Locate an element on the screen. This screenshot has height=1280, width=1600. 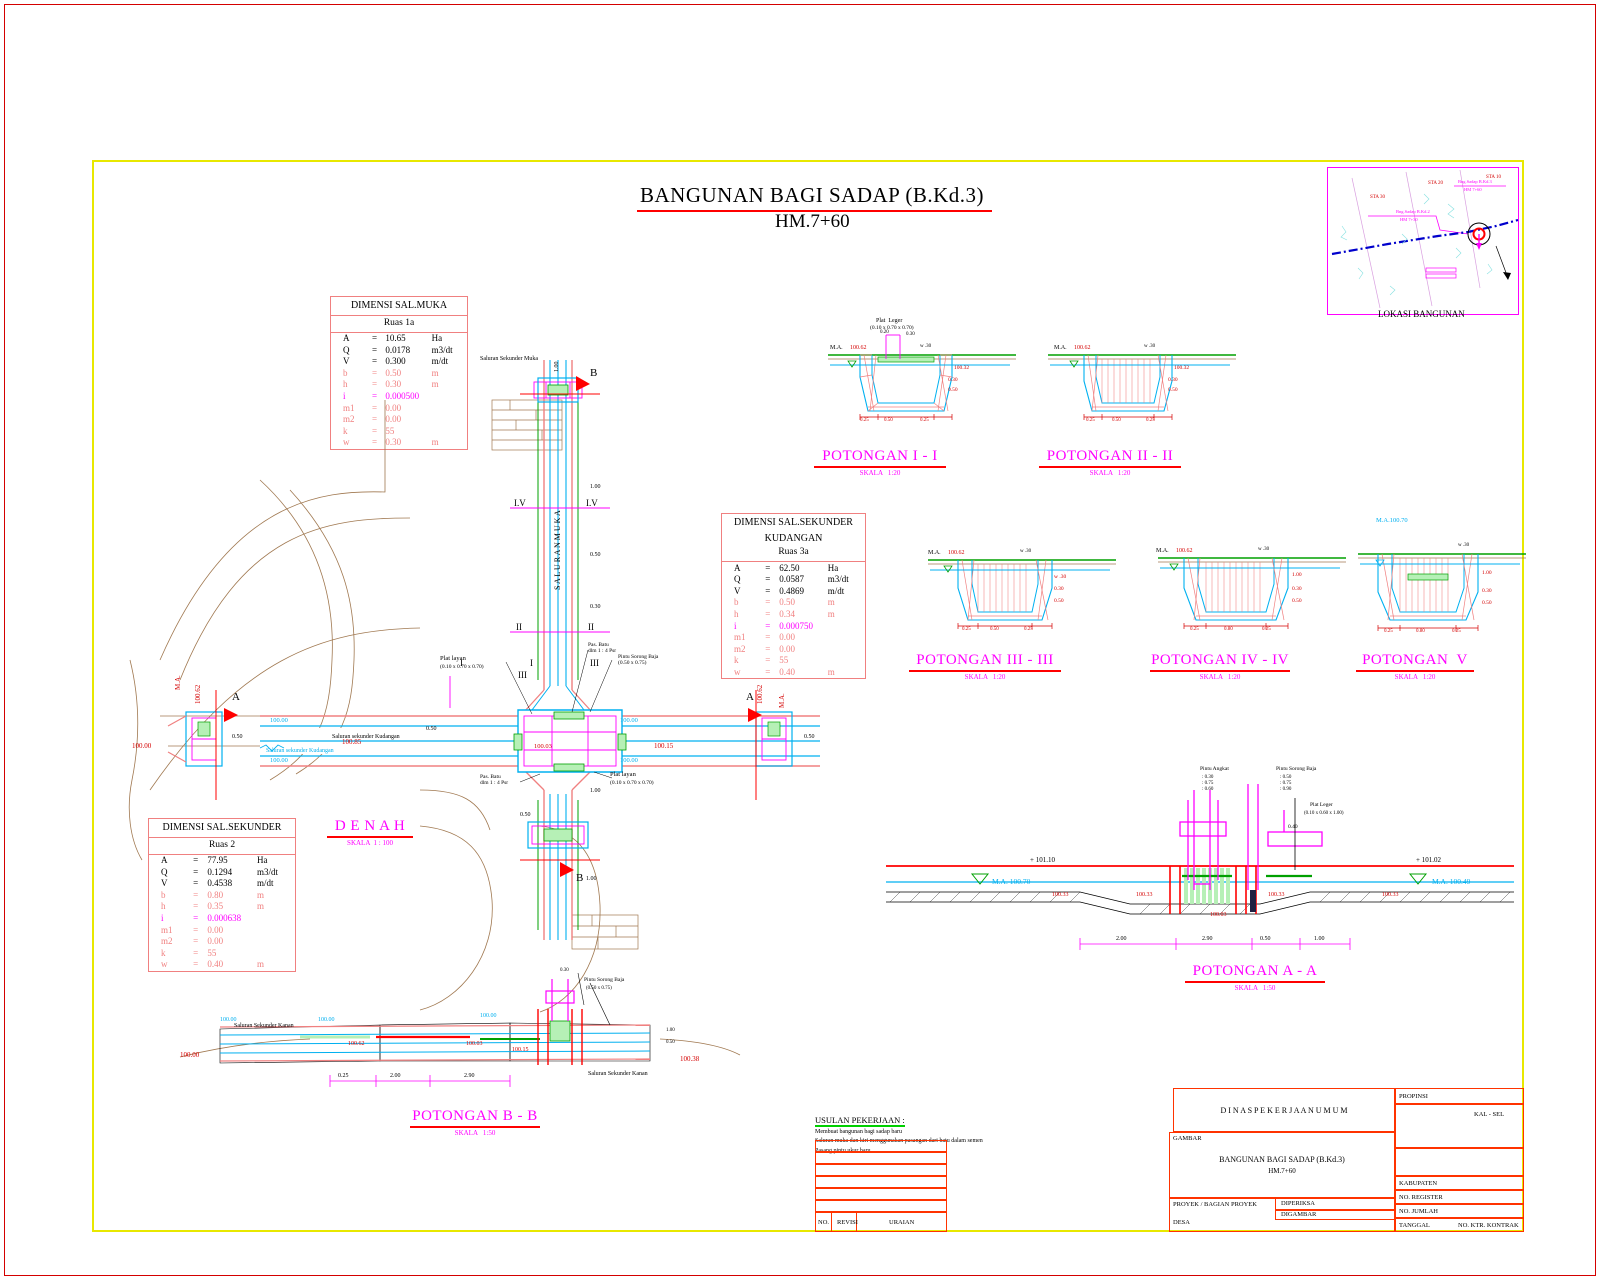
caption-potongan-3-3: POTONGAN III - III SKALA 1:20 is located at coordinates (985, 666).